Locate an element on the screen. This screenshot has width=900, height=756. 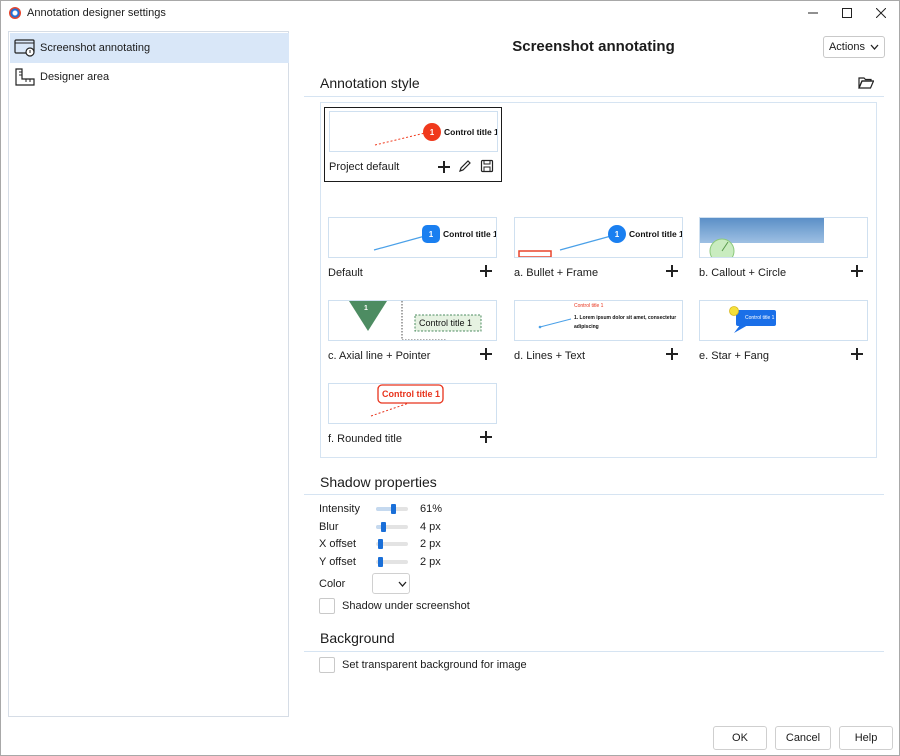
y-offset-value: 2 px is located at coordinates (430, 562).